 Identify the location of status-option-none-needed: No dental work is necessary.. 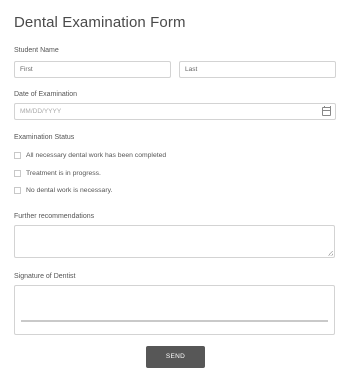
(63, 190).